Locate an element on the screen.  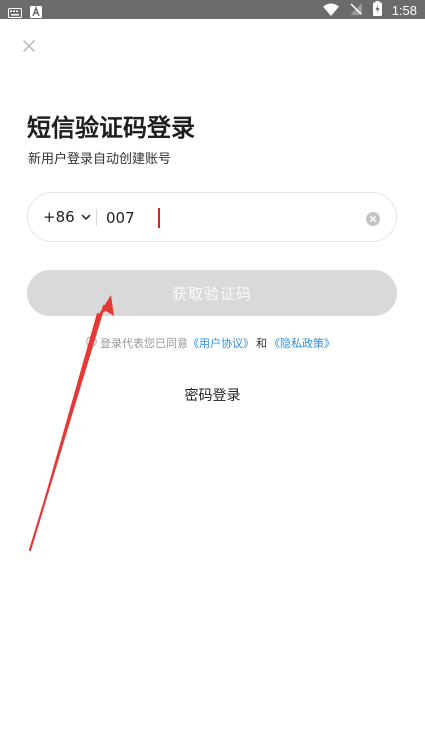
chevron-down-icon is located at coordinates (86, 216).